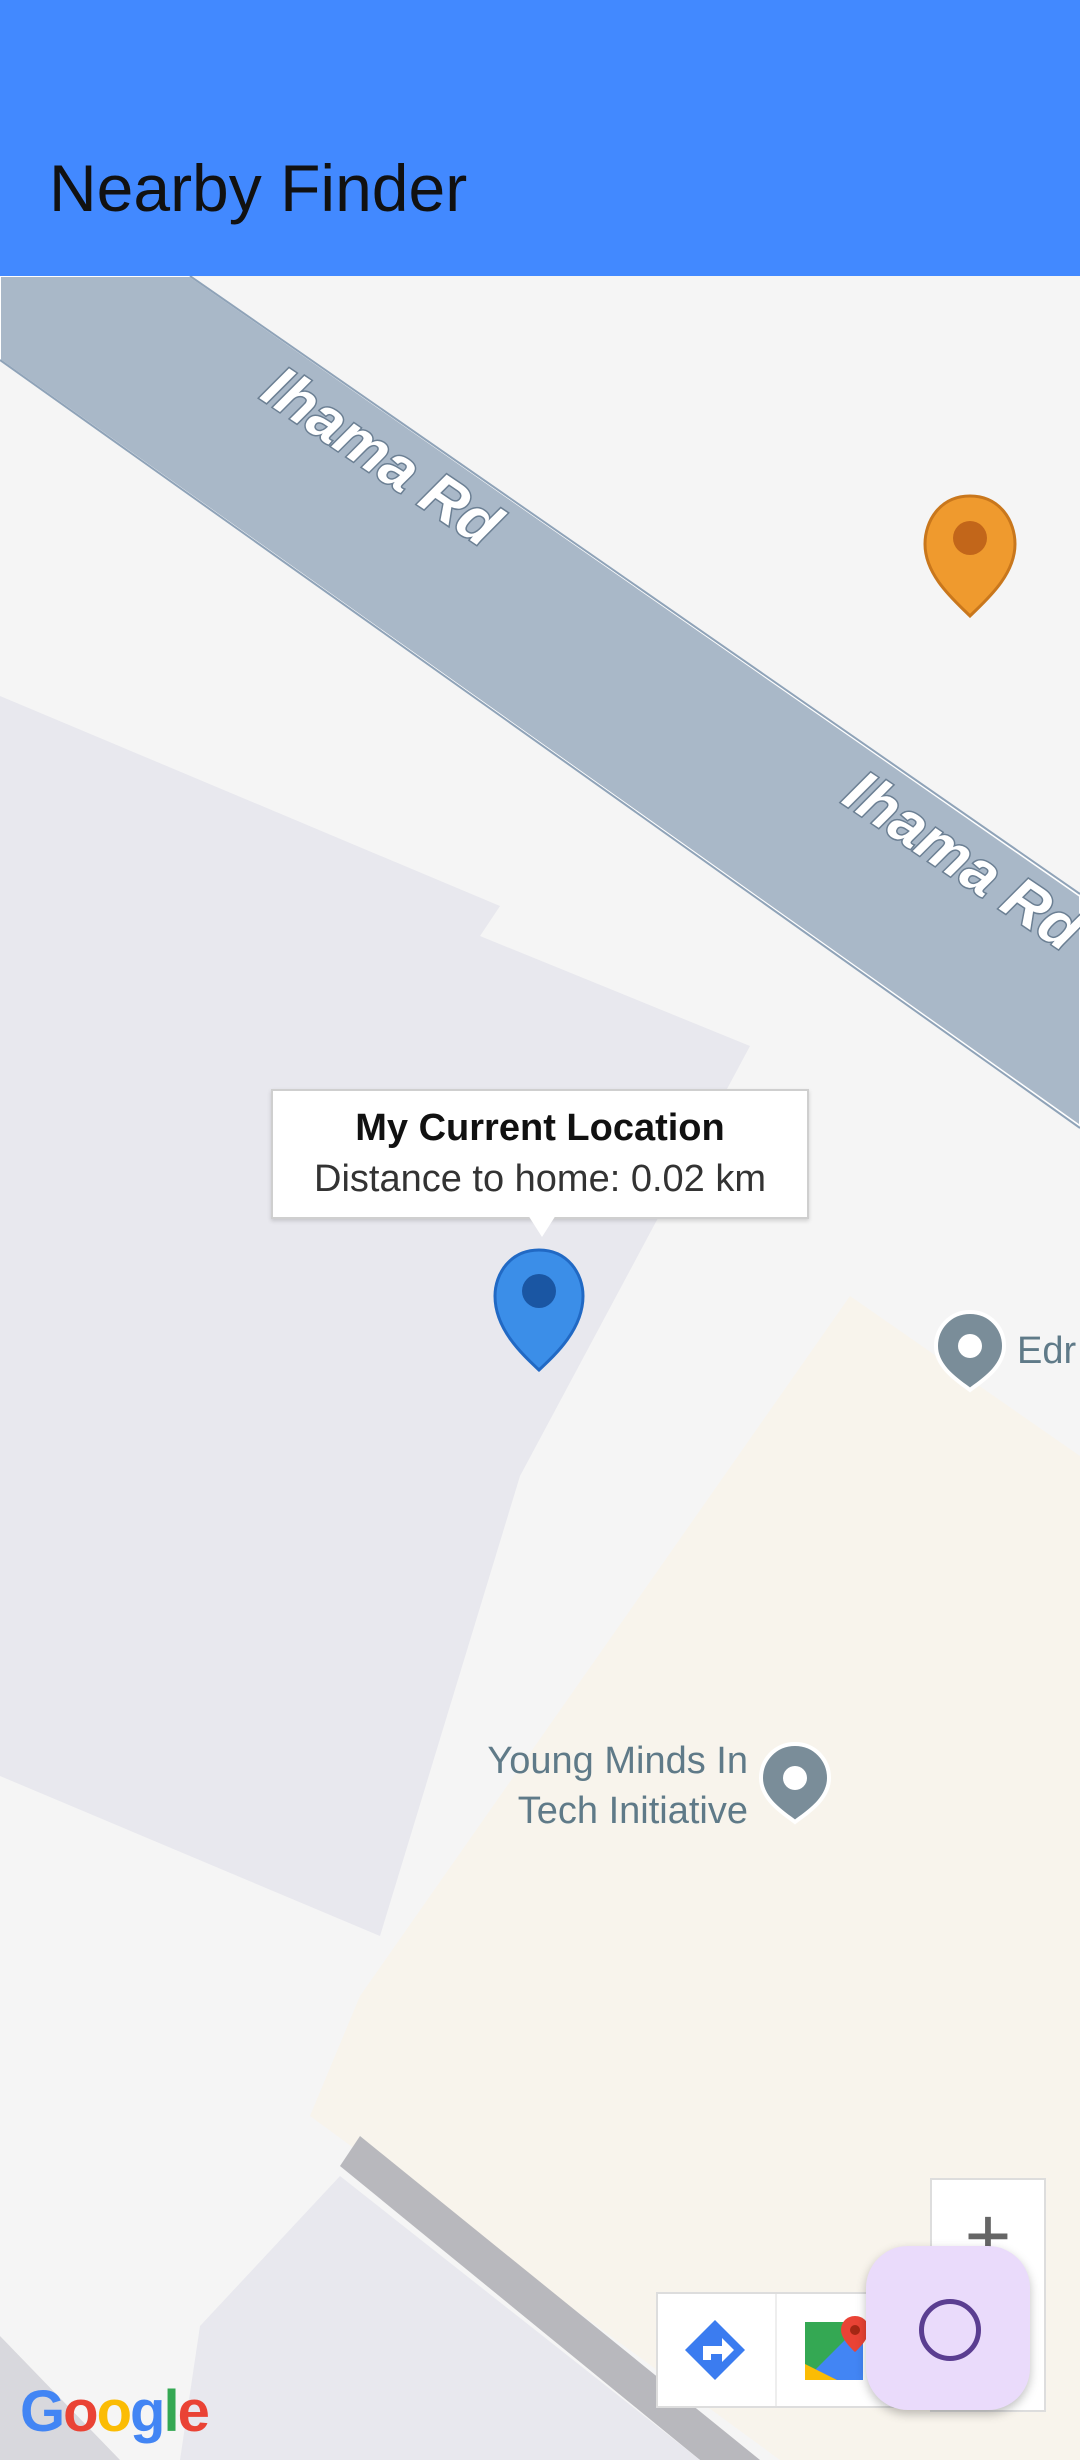  I want to click on poi-label-line: Young Minds In, so click(617, 1761).